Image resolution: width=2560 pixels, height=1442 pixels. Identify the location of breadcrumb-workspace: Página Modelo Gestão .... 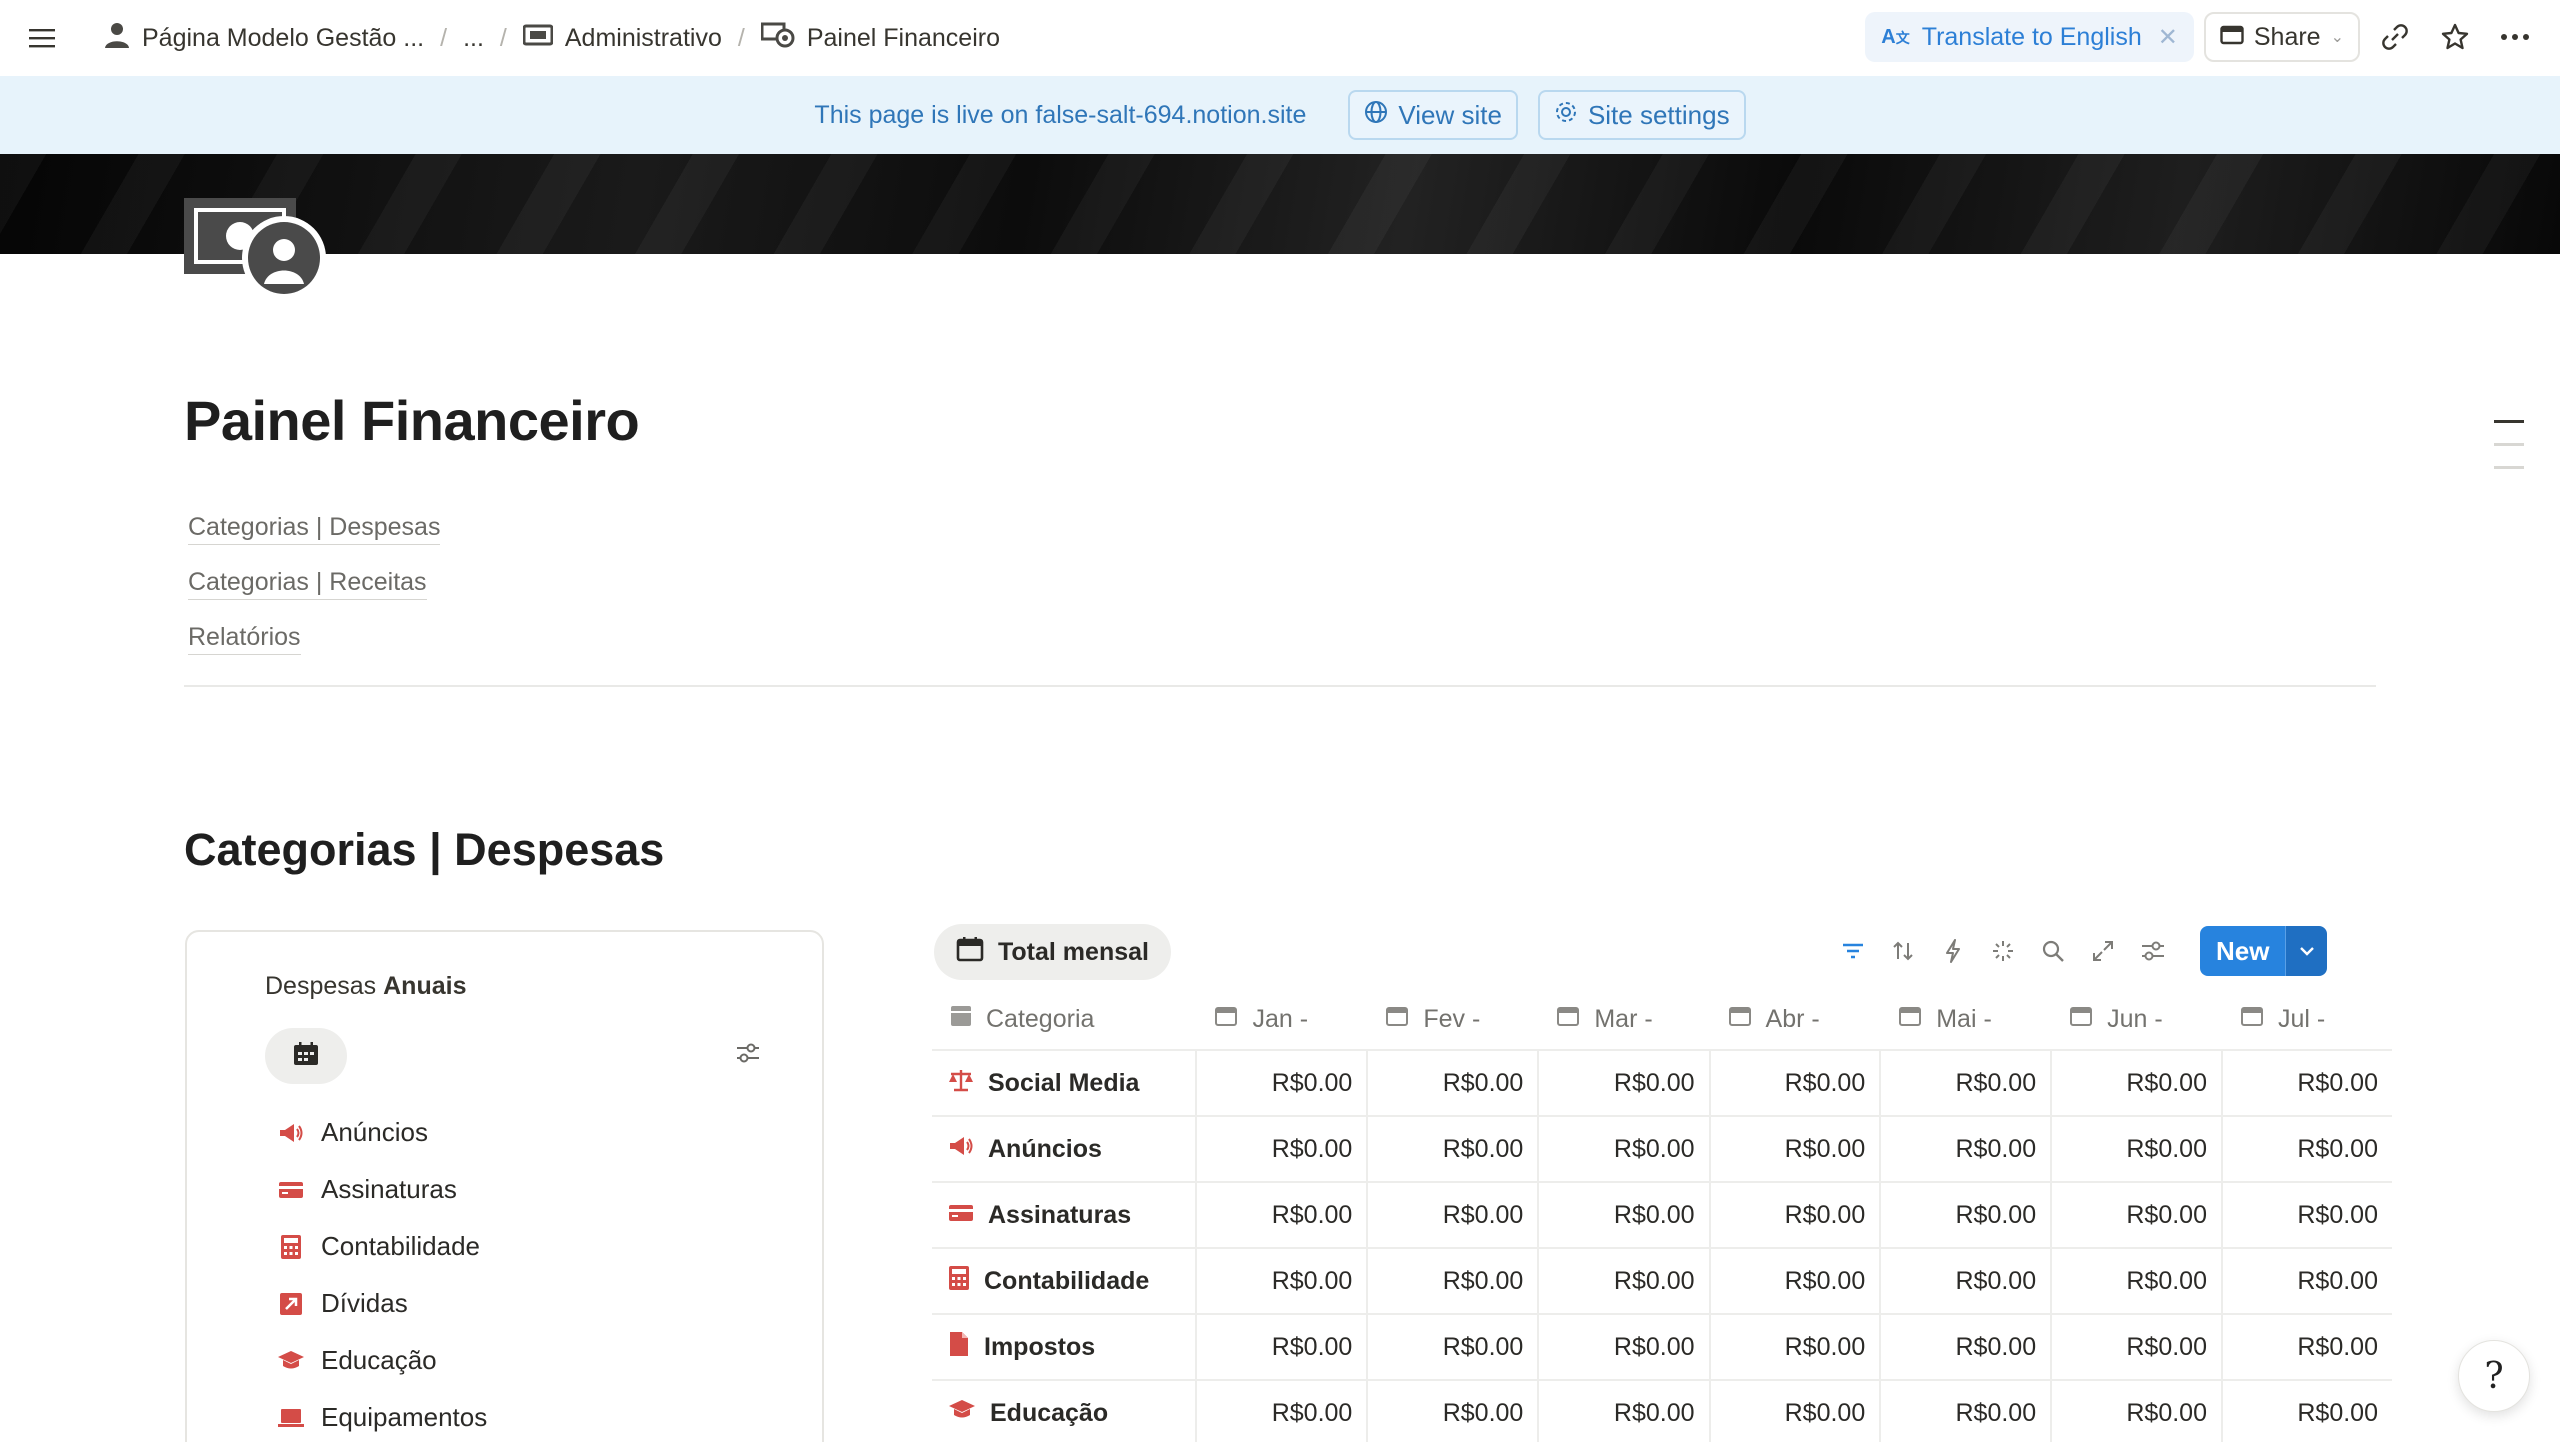
(264, 38).